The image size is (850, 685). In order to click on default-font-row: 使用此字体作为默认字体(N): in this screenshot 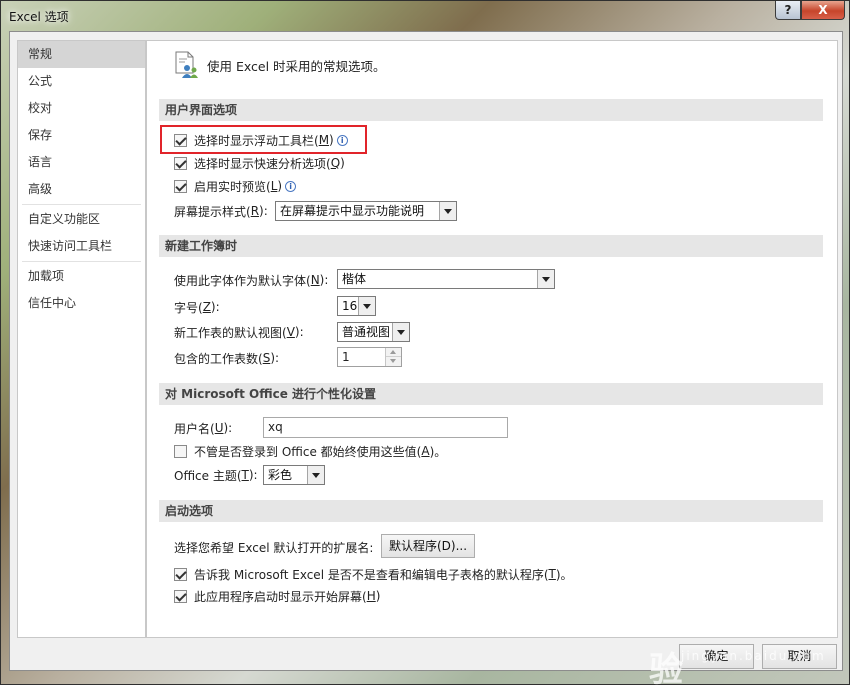, I will do `click(251, 280)`.